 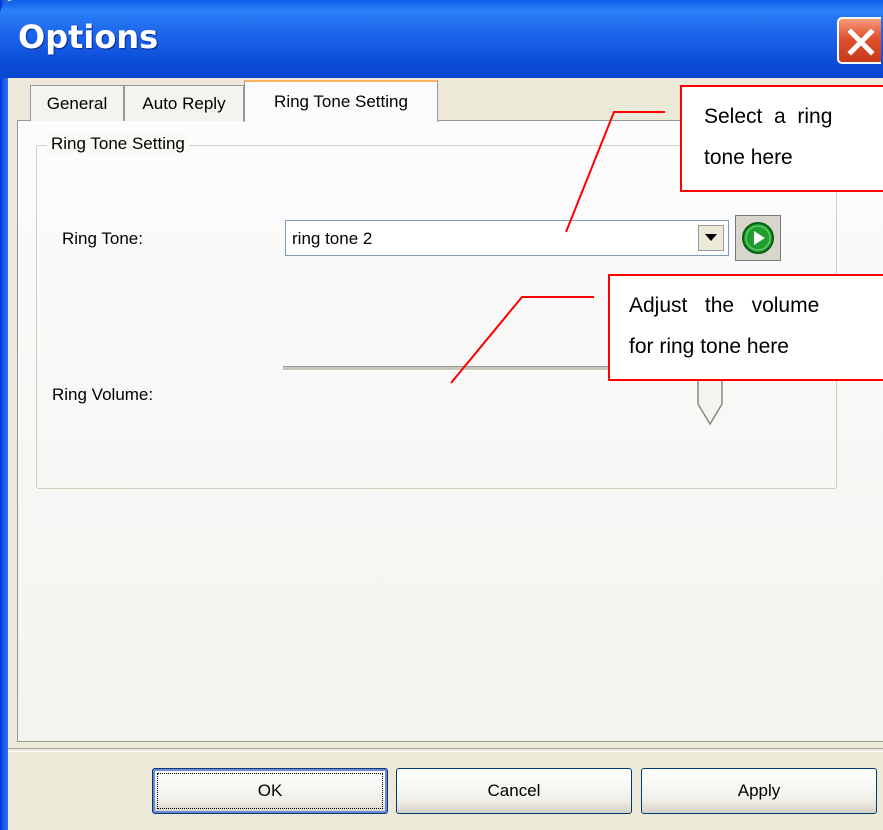 What do you see at coordinates (118, 144) in the screenshot?
I see `groupbox-title: Ring Tone Setting` at bounding box center [118, 144].